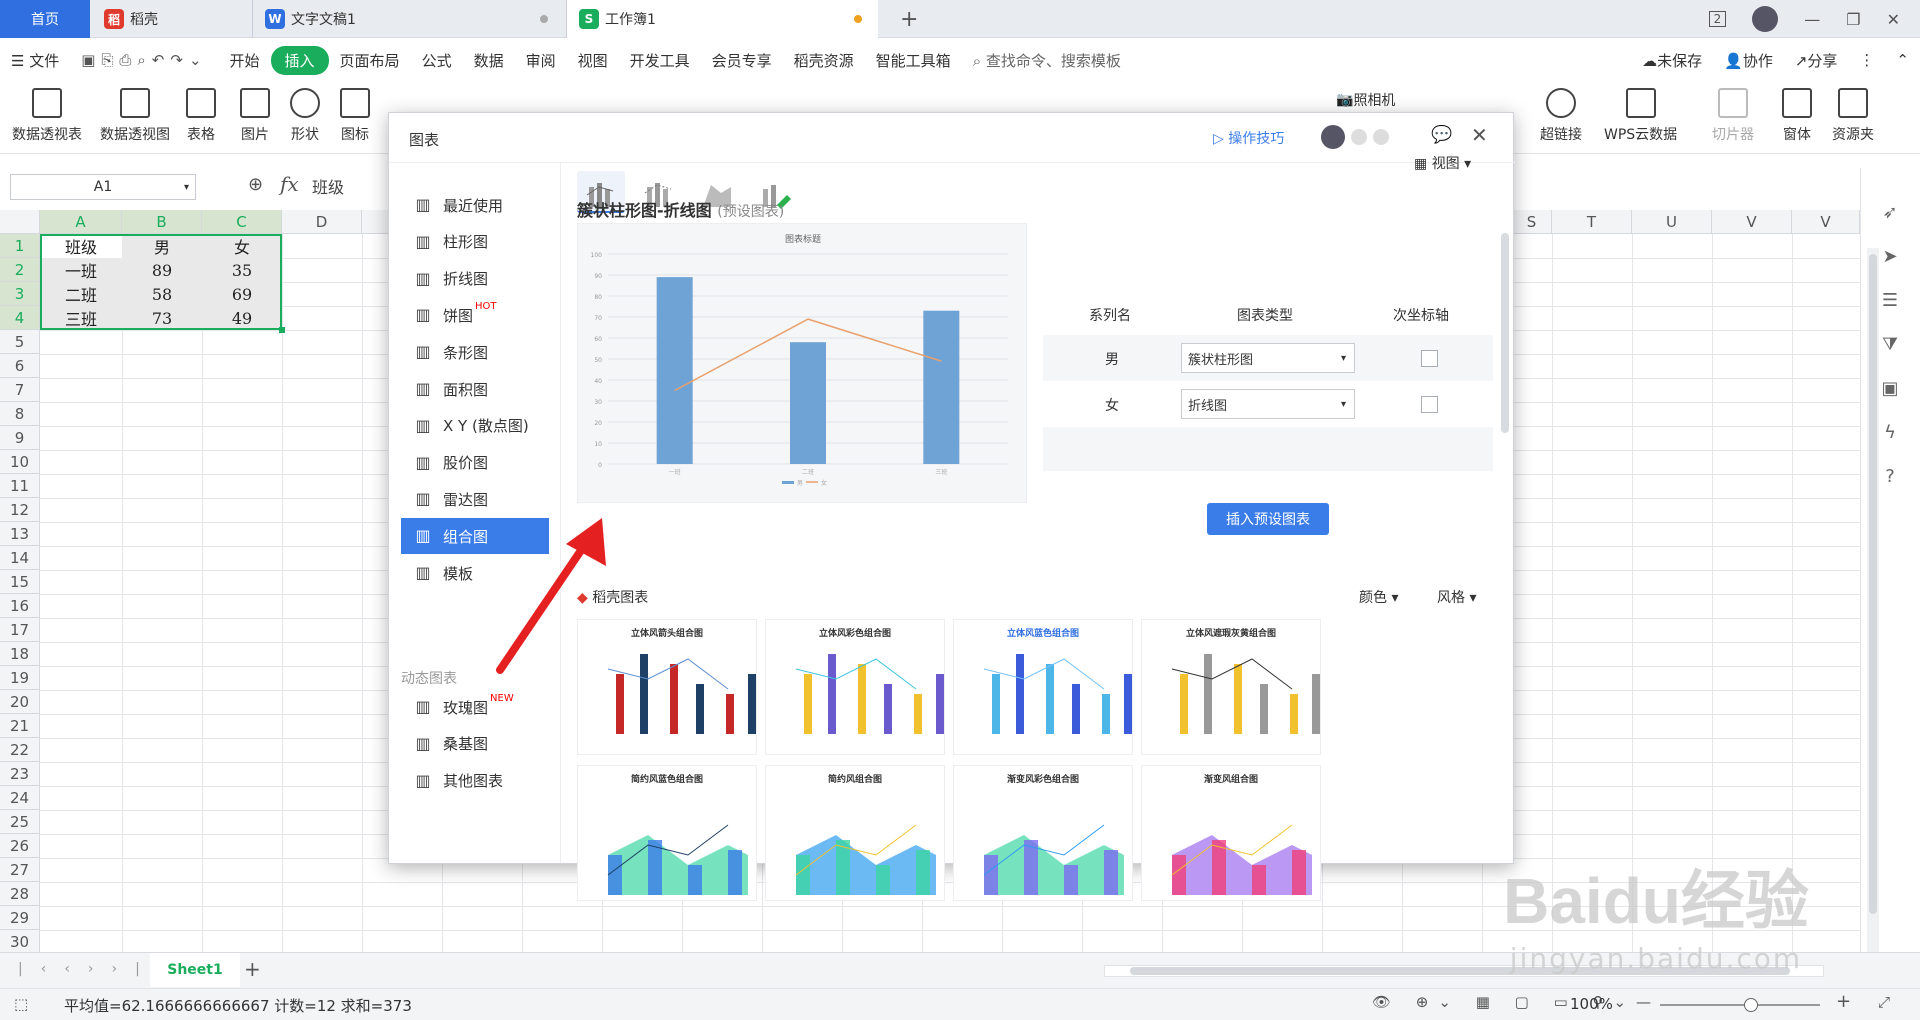  Describe the element at coordinates (475, 781) in the screenshot. I see `nav-item-other-chart: ▥ 其他图表` at that location.